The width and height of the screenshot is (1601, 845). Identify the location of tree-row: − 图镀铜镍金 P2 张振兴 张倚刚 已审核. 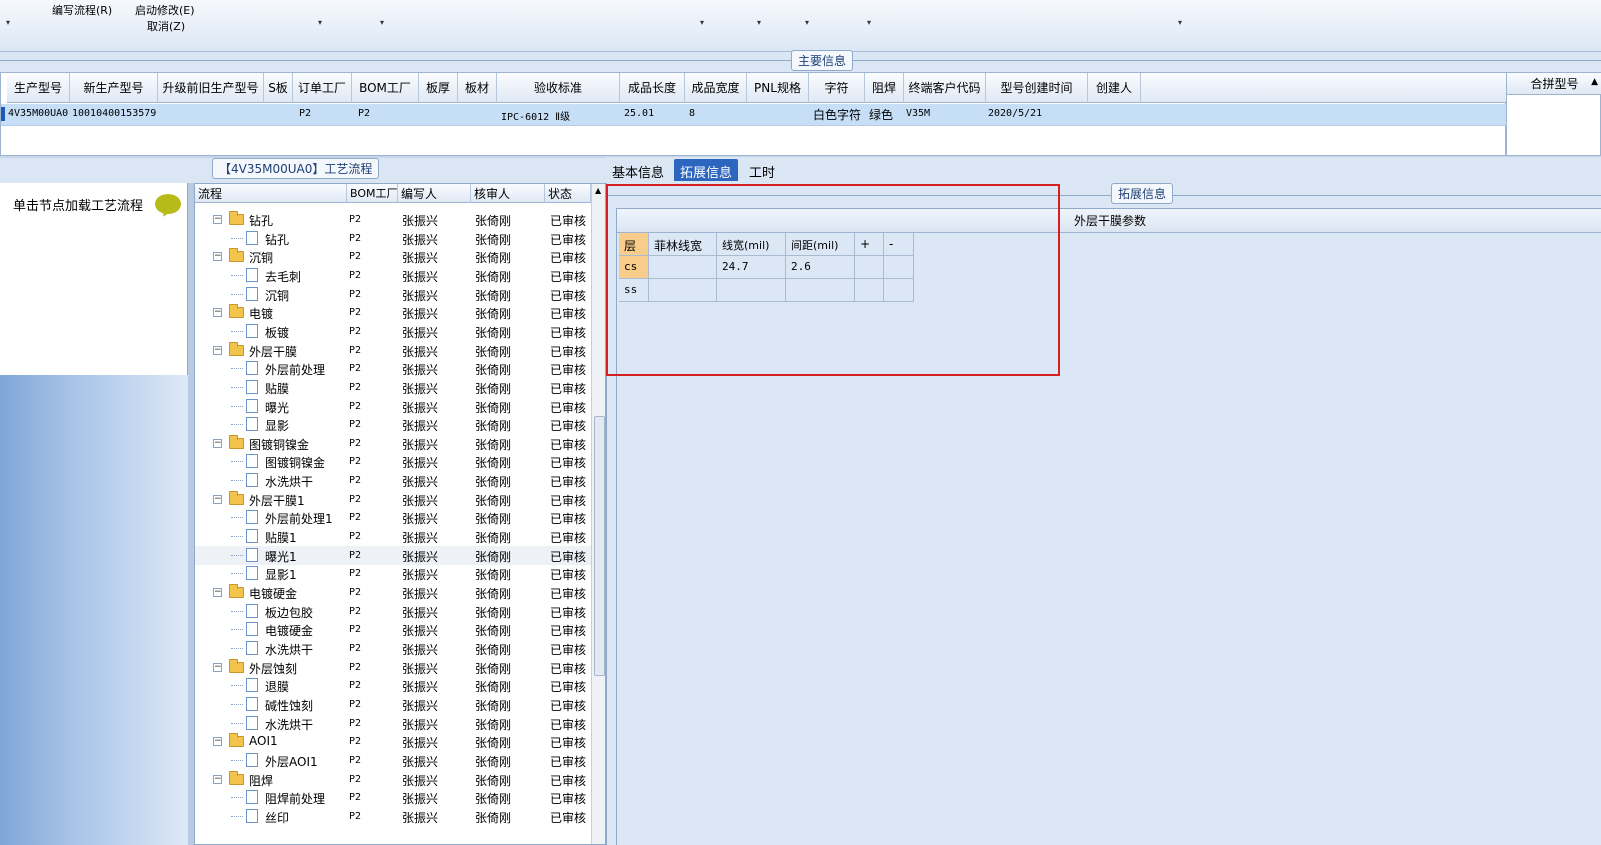
(393, 443).